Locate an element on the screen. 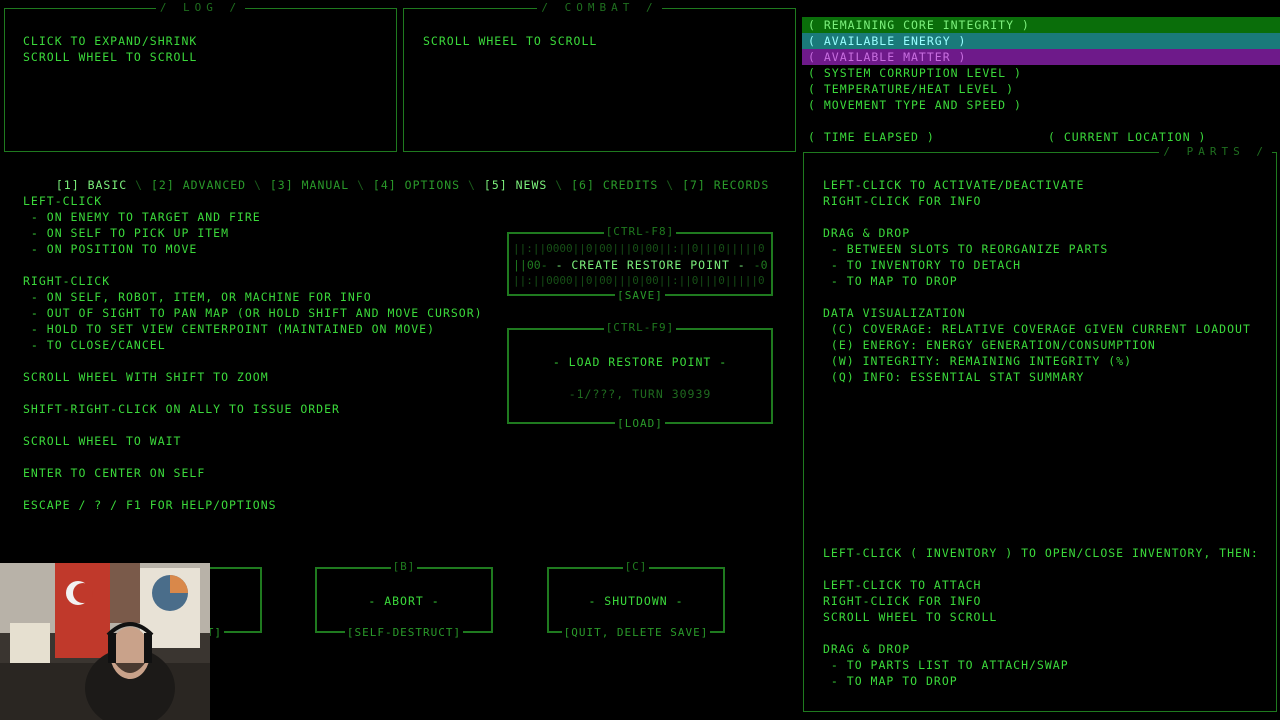  tab-news: [5] News is located at coordinates (515, 185).